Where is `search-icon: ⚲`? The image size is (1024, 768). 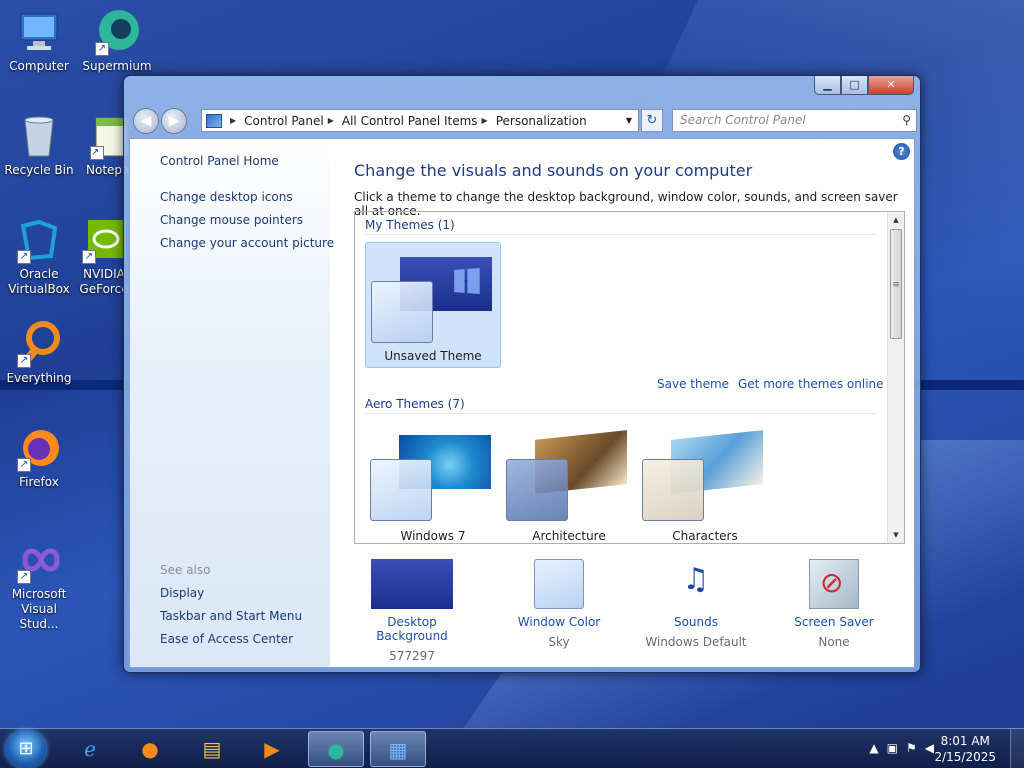 search-icon: ⚲ is located at coordinates (906, 120).